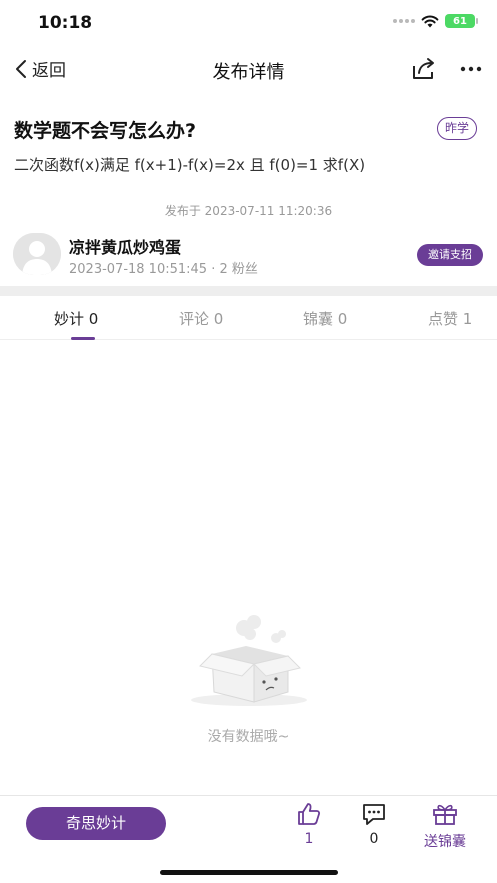 This screenshot has width=497, height=883. What do you see at coordinates (450, 255) in the screenshot?
I see `invite-button: 邀请支招` at bounding box center [450, 255].